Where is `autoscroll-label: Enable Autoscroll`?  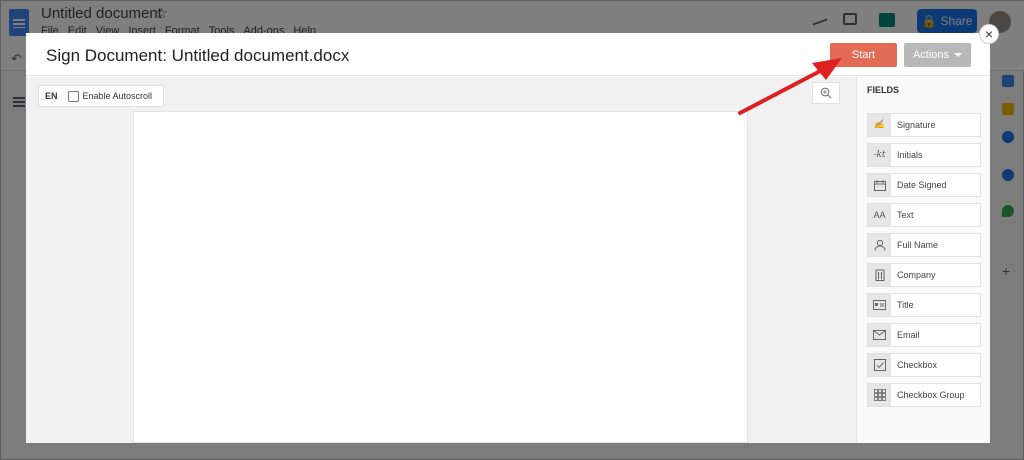
autoscroll-label: Enable Autoscroll is located at coordinates (117, 96).